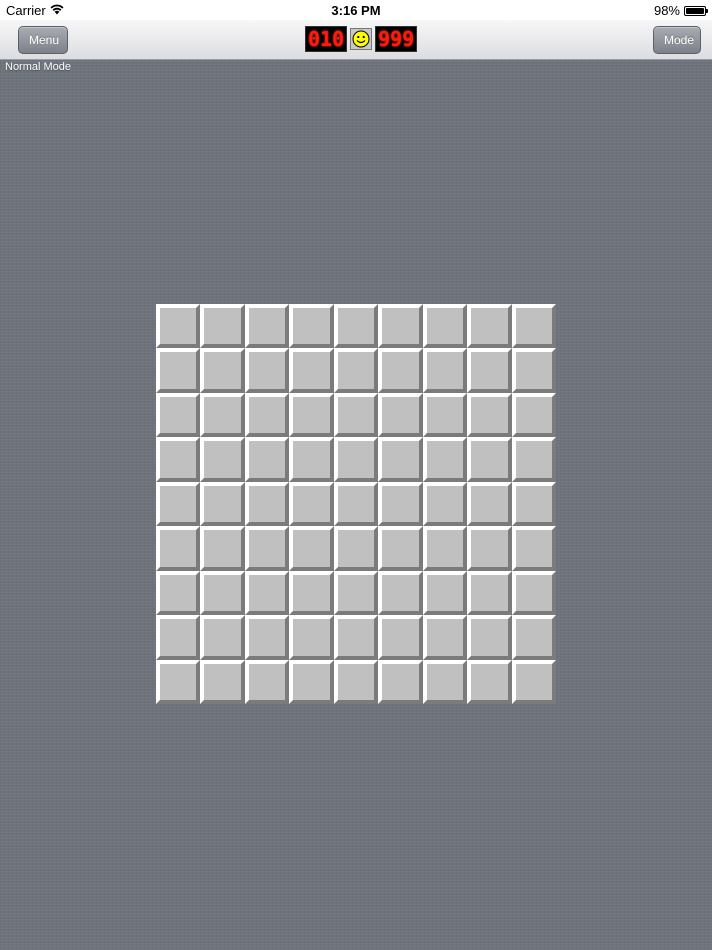 This screenshot has width=712, height=950. What do you see at coordinates (326, 39) in the screenshot?
I see `mine-counter: 010` at bounding box center [326, 39].